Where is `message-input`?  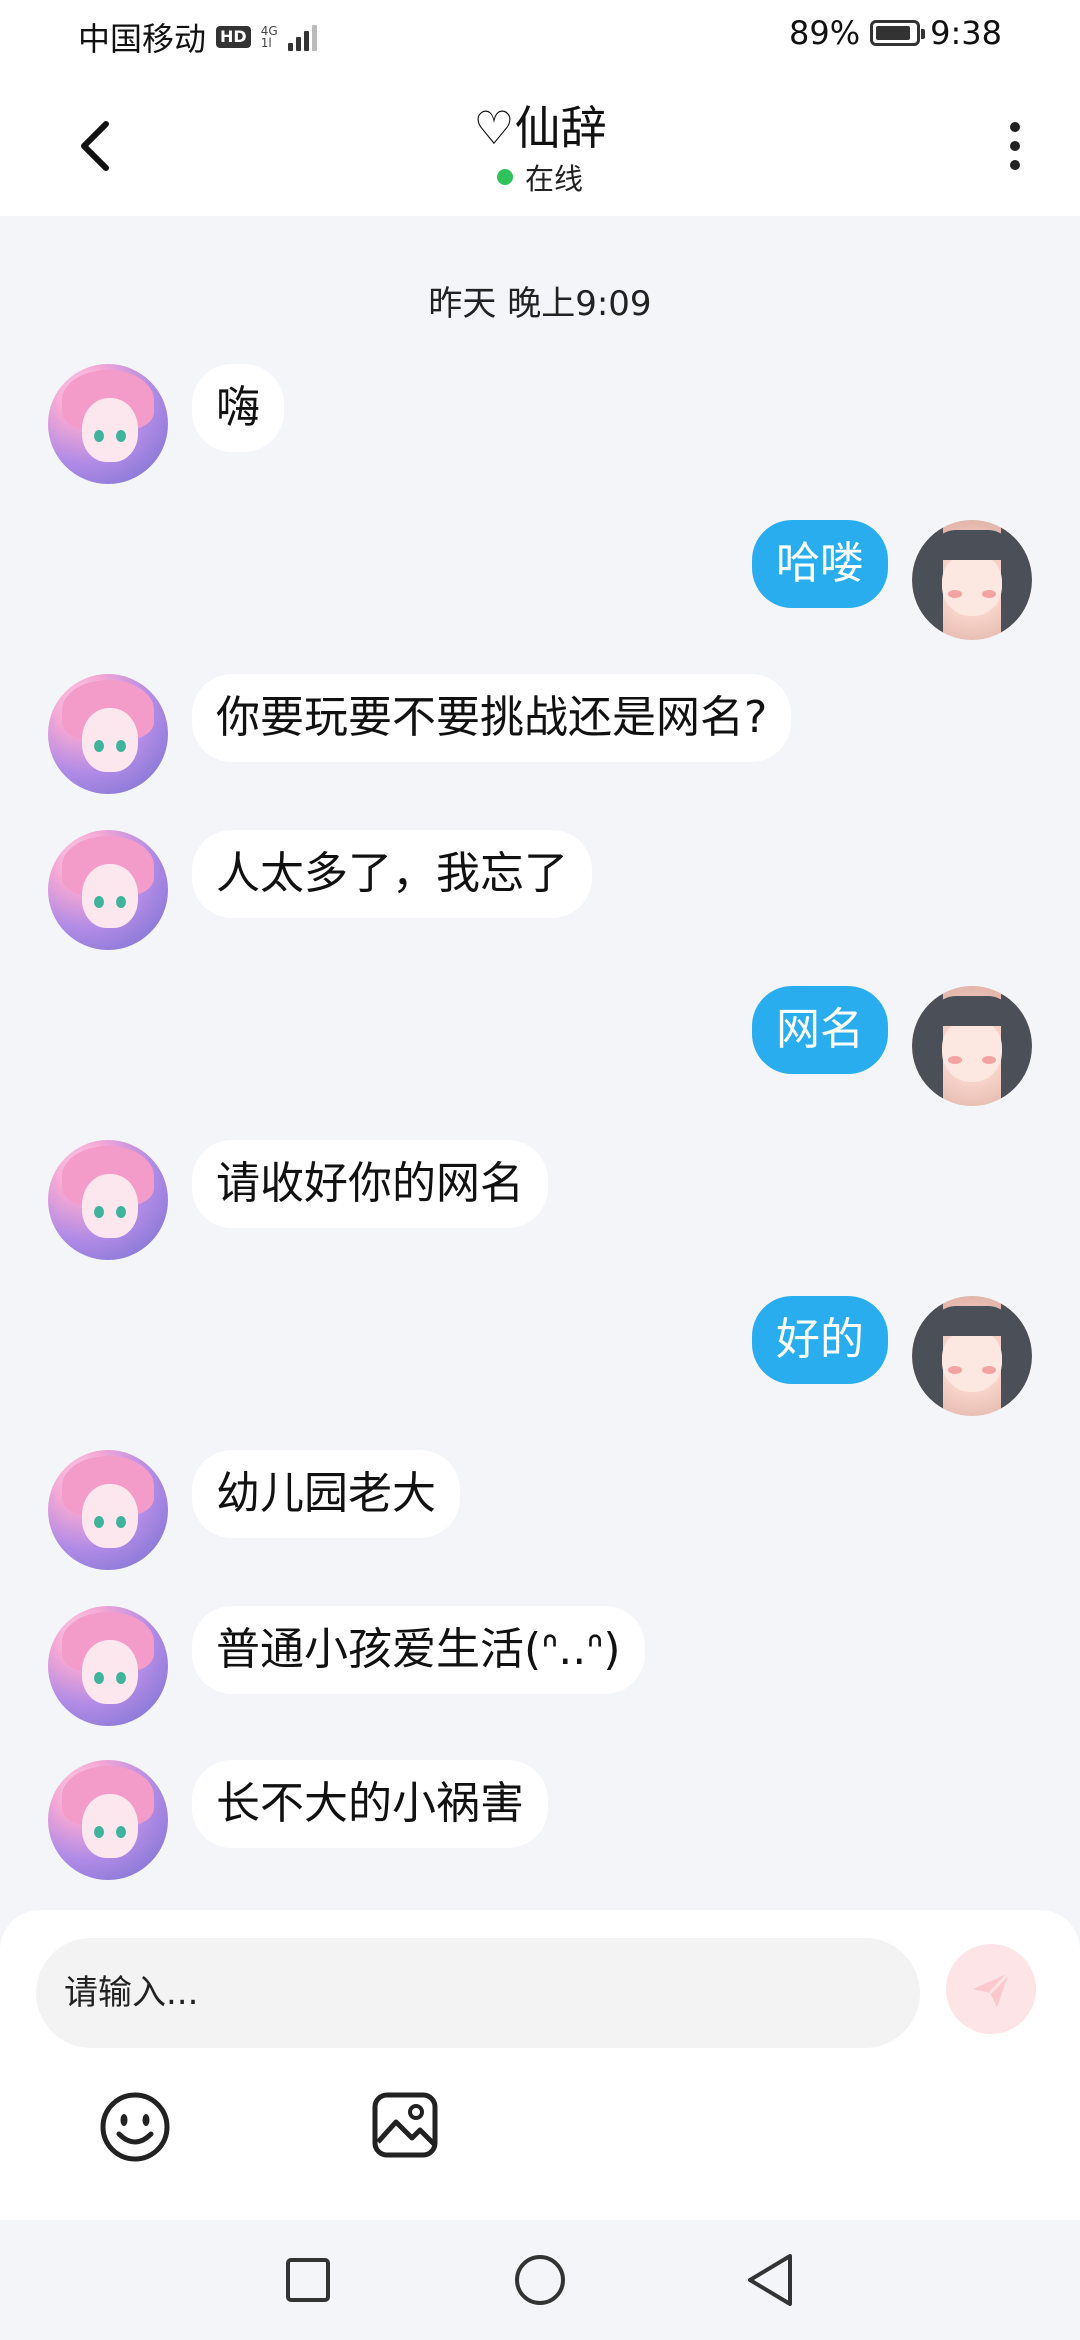
message-input is located at coordinates (478, 1993).